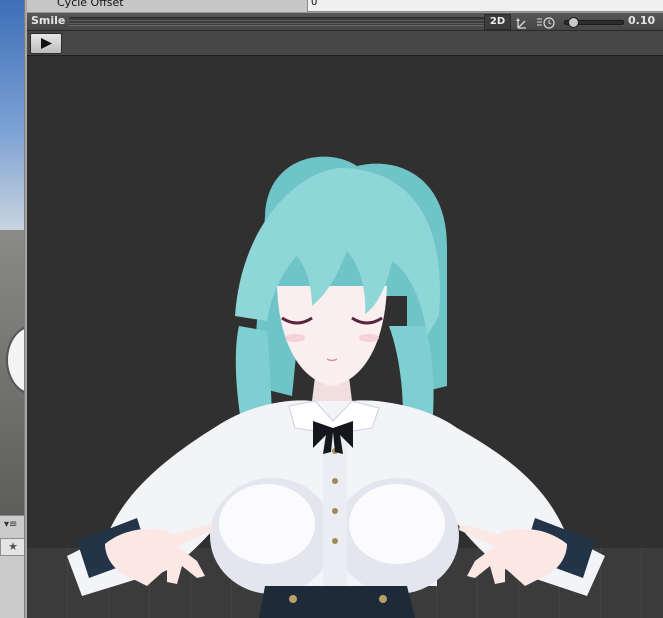 Image resolution: width=663 pixels, height=618 pixels. What do you see at coordinates (10, 524) in the screenshot?
I see `panel-menu-icon: ▾≡` at bounding box center [10, 524].